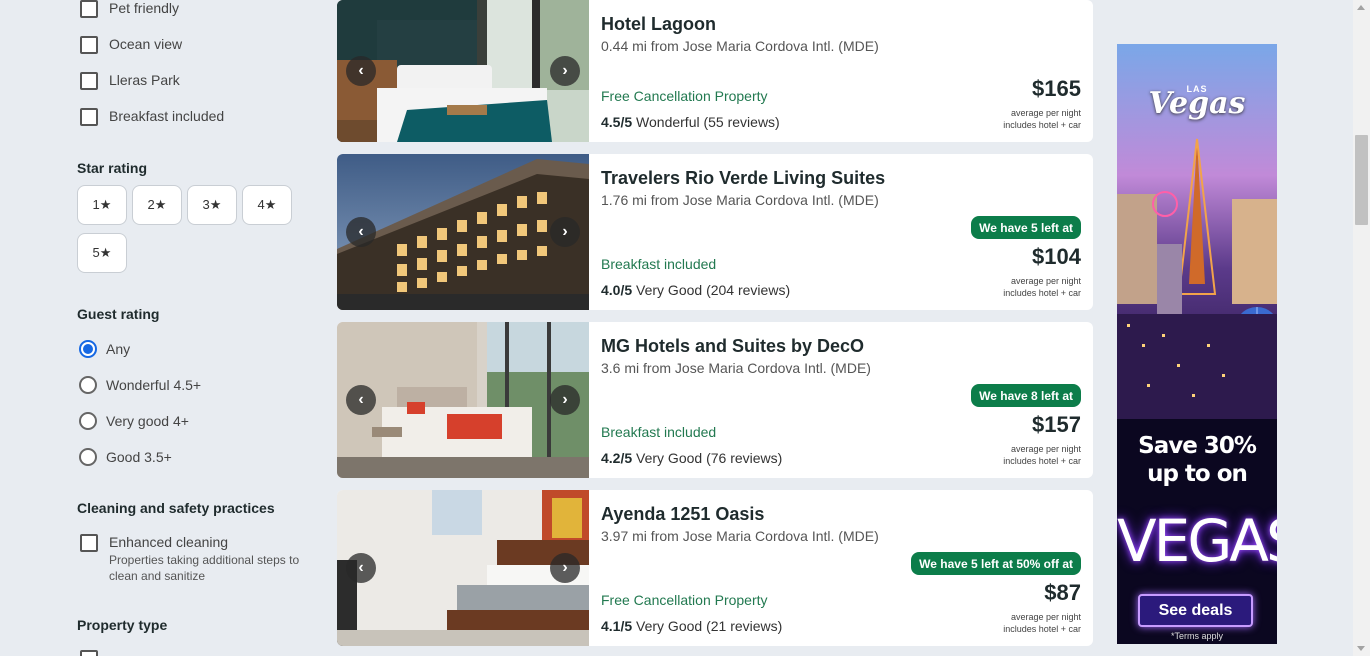 This screenshot has height=656, width=1370. Describe the element at coordinates (1361, 328) in the screenshot. I see `page-scrollbar` at that location.